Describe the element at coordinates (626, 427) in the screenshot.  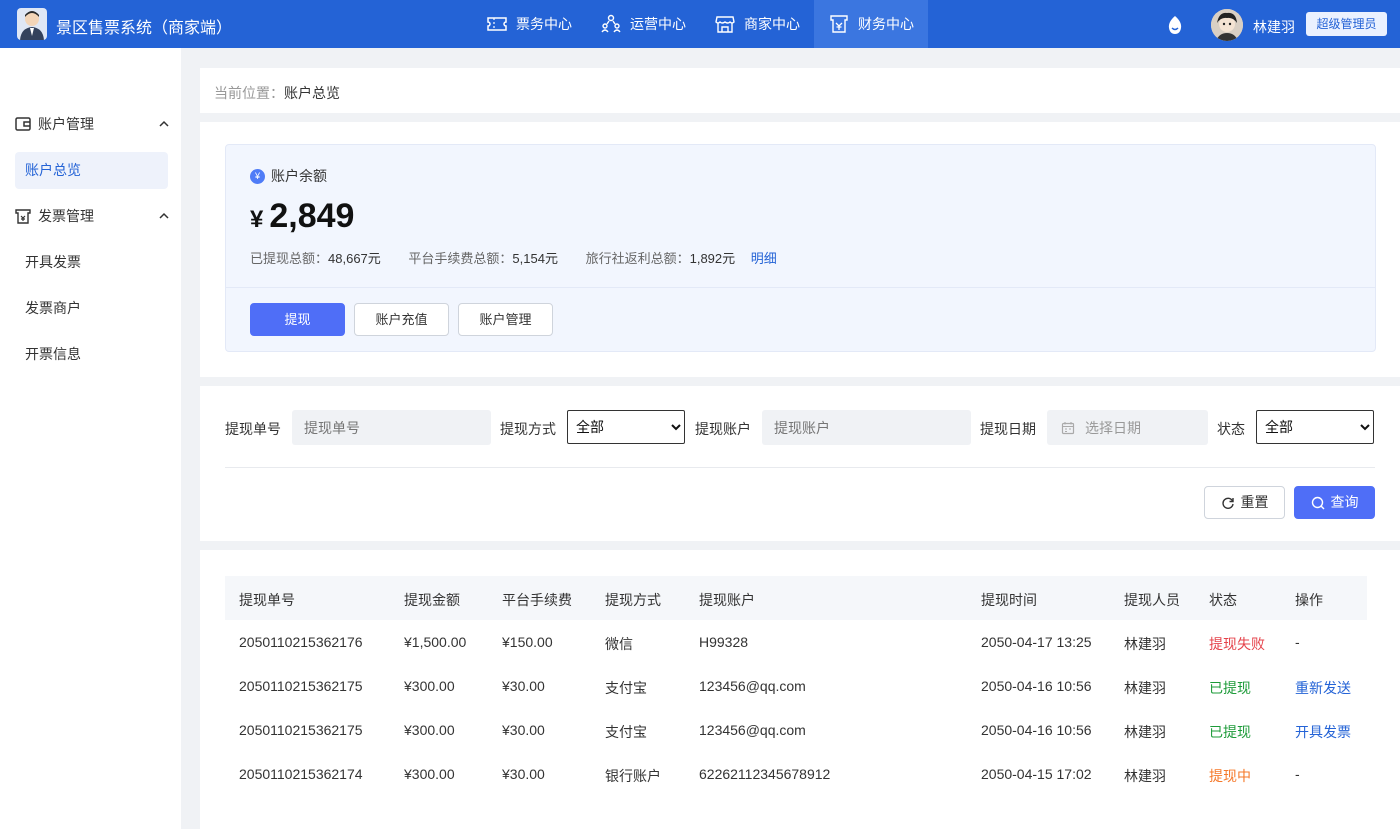
I see `method-select: 全部` at that location.